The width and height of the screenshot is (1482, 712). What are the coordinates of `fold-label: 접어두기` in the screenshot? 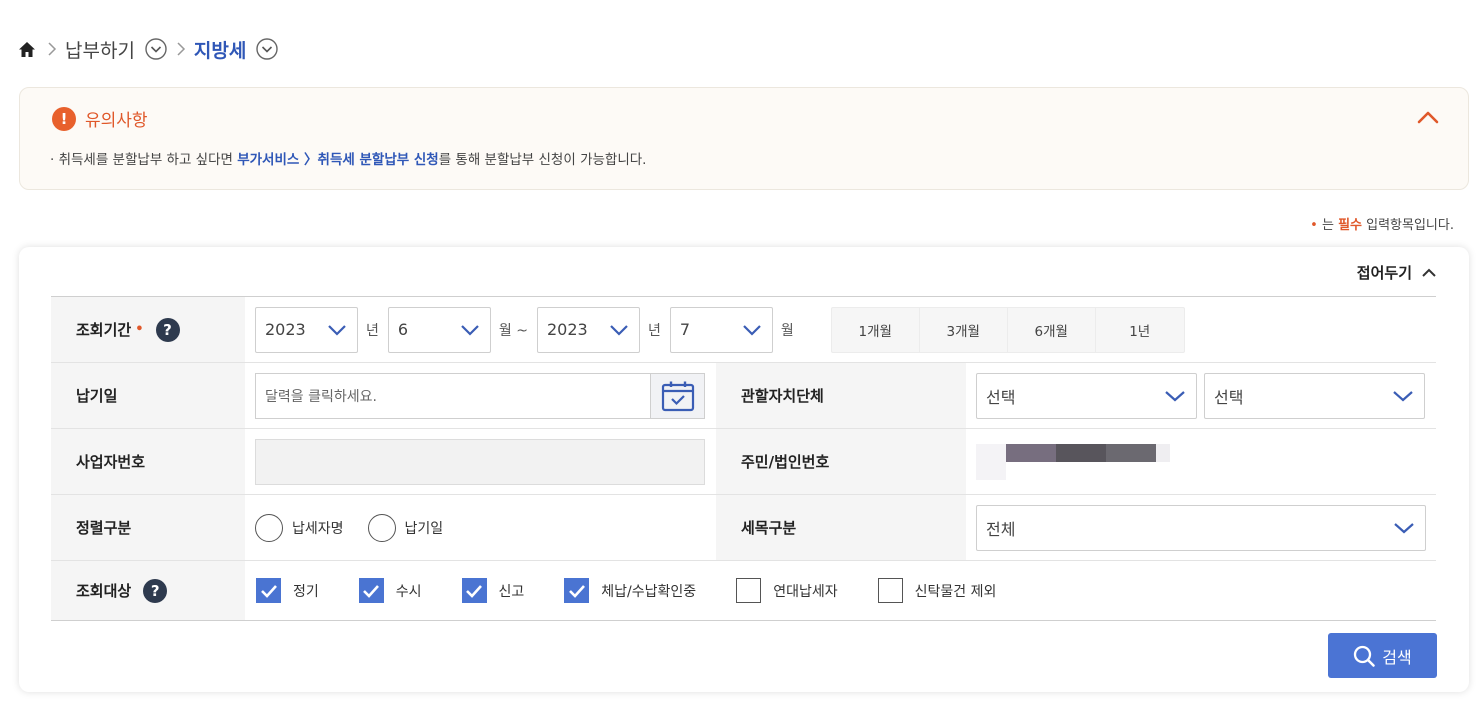 It's located at (1384, 273).